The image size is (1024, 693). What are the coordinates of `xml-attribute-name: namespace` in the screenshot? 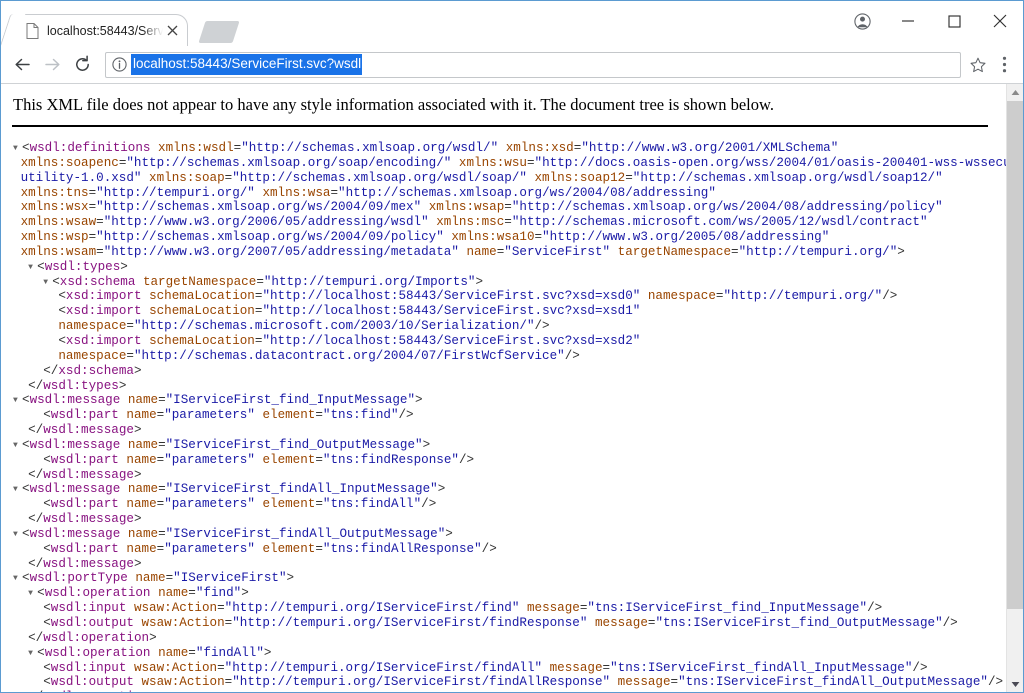 It's located at (92, 326).